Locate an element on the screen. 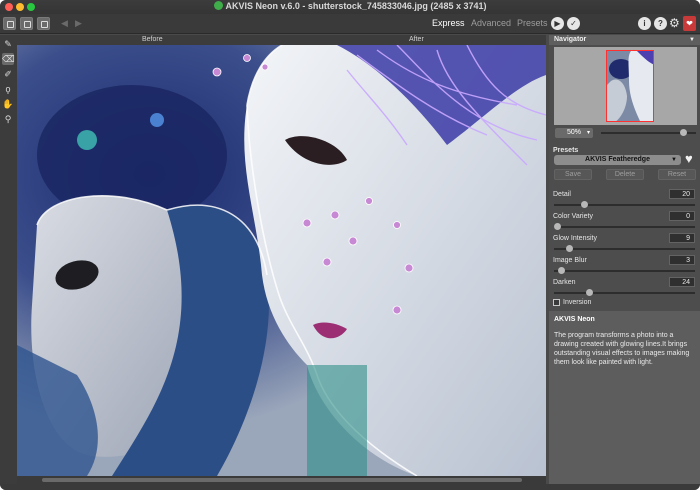  info-button: i is located at coordinates (644, 23).